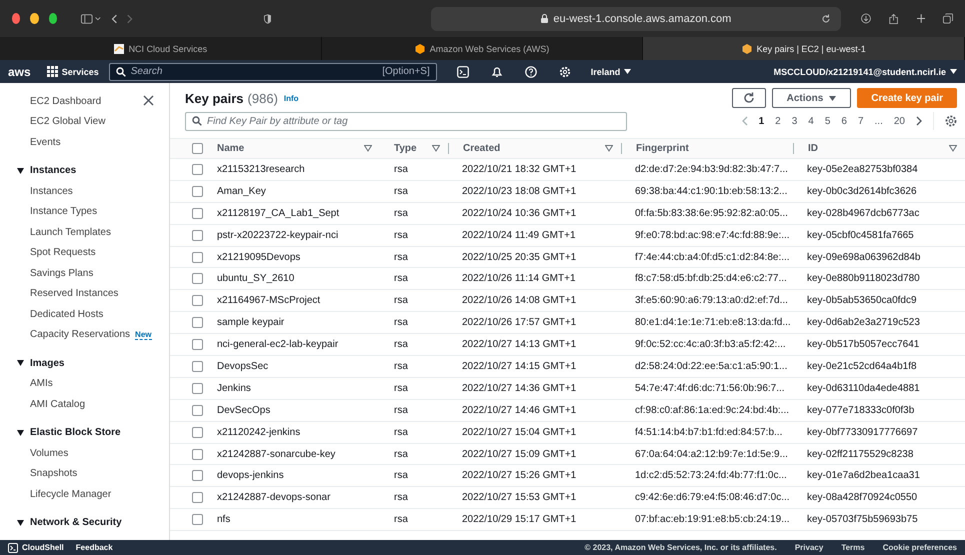 The width and height of the screenshot is (965, 555). Describe the element at coordinates (84, 474) in the screenshot. I see `sidebar-item: Snapshots` at that location.